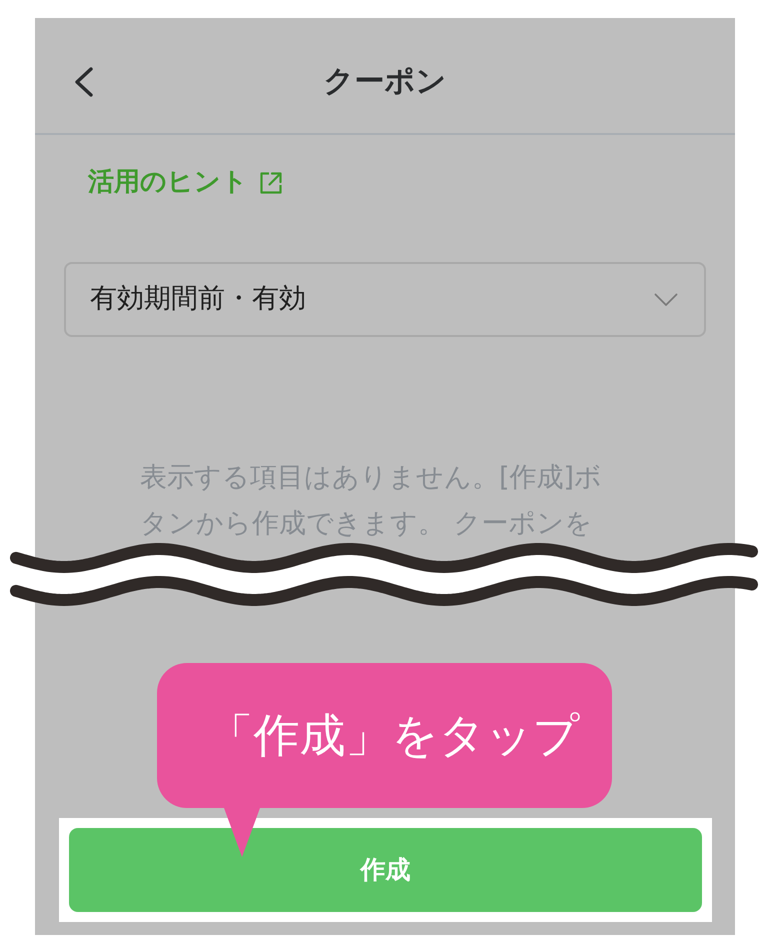  What do you see at coordinates (666, 299) in the screenshot?
I see `chevron-down-icon` at bounding box center [666, 299].